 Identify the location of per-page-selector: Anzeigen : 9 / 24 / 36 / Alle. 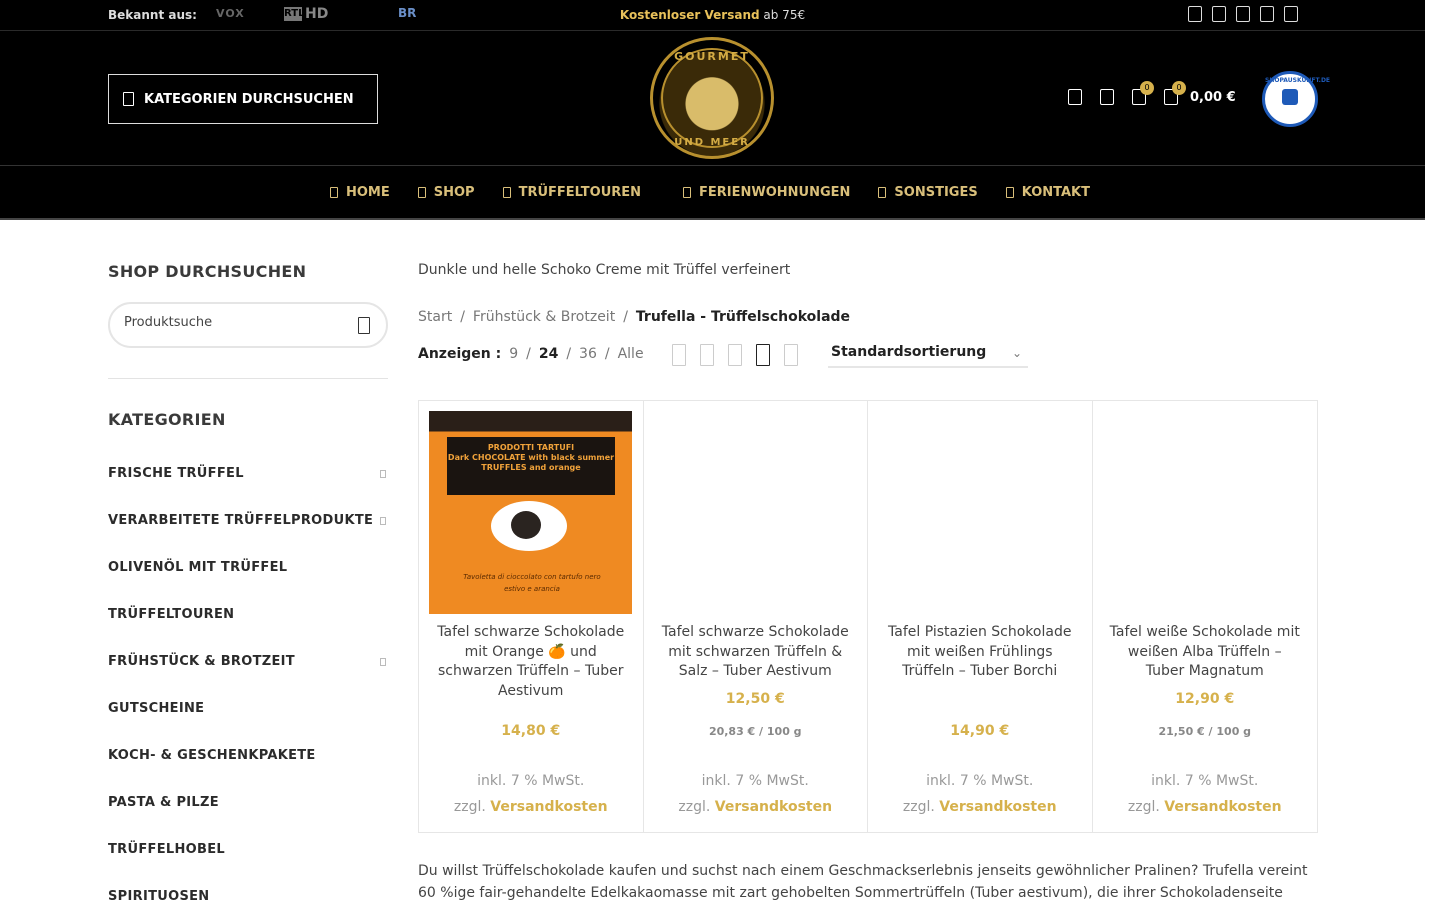
(531, 354).